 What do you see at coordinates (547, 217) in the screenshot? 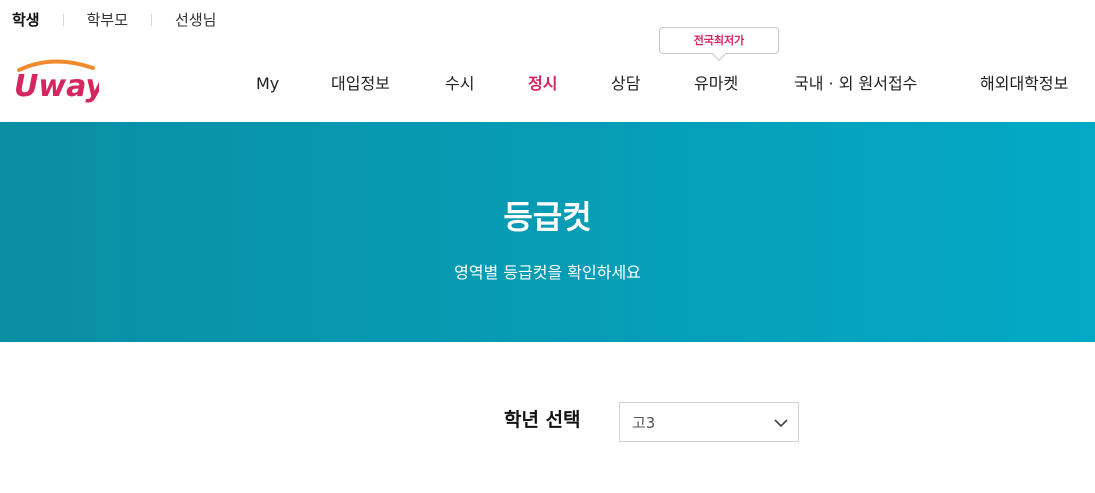
I see `page-title: 등급컷` at bounding box center [547, 217].